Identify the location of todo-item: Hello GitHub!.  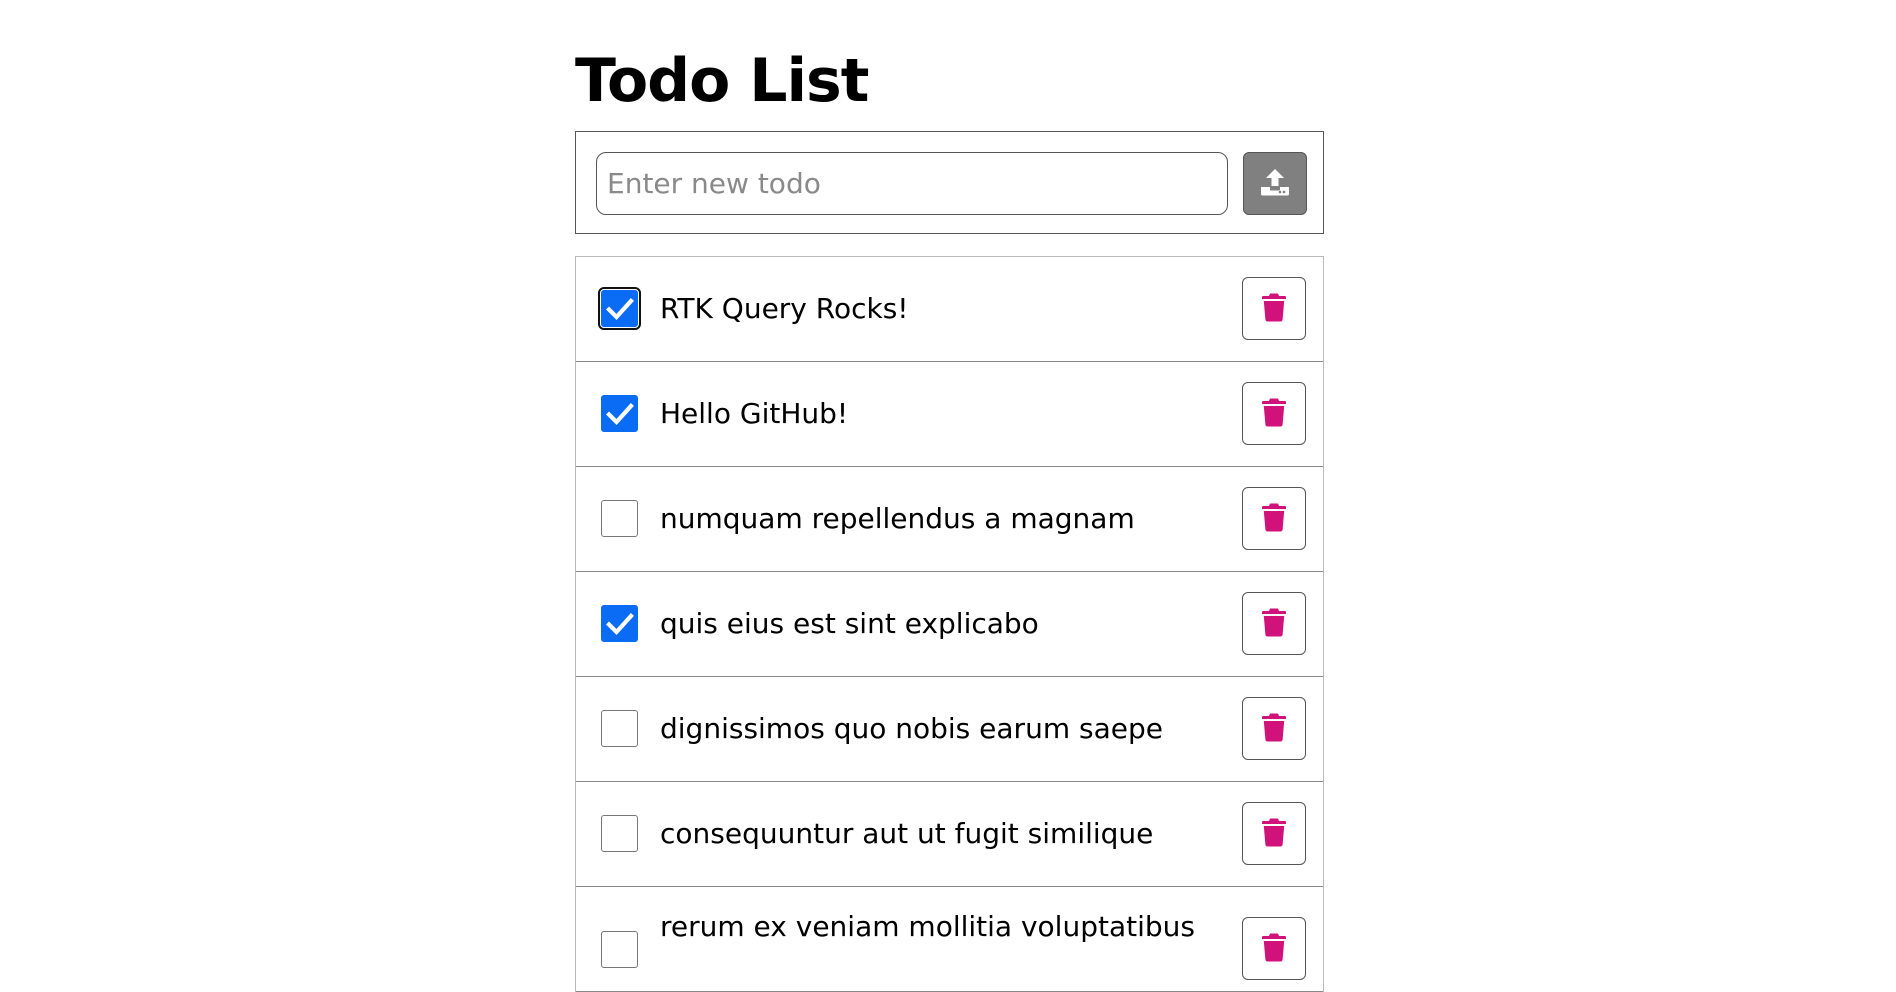
(949, 414).